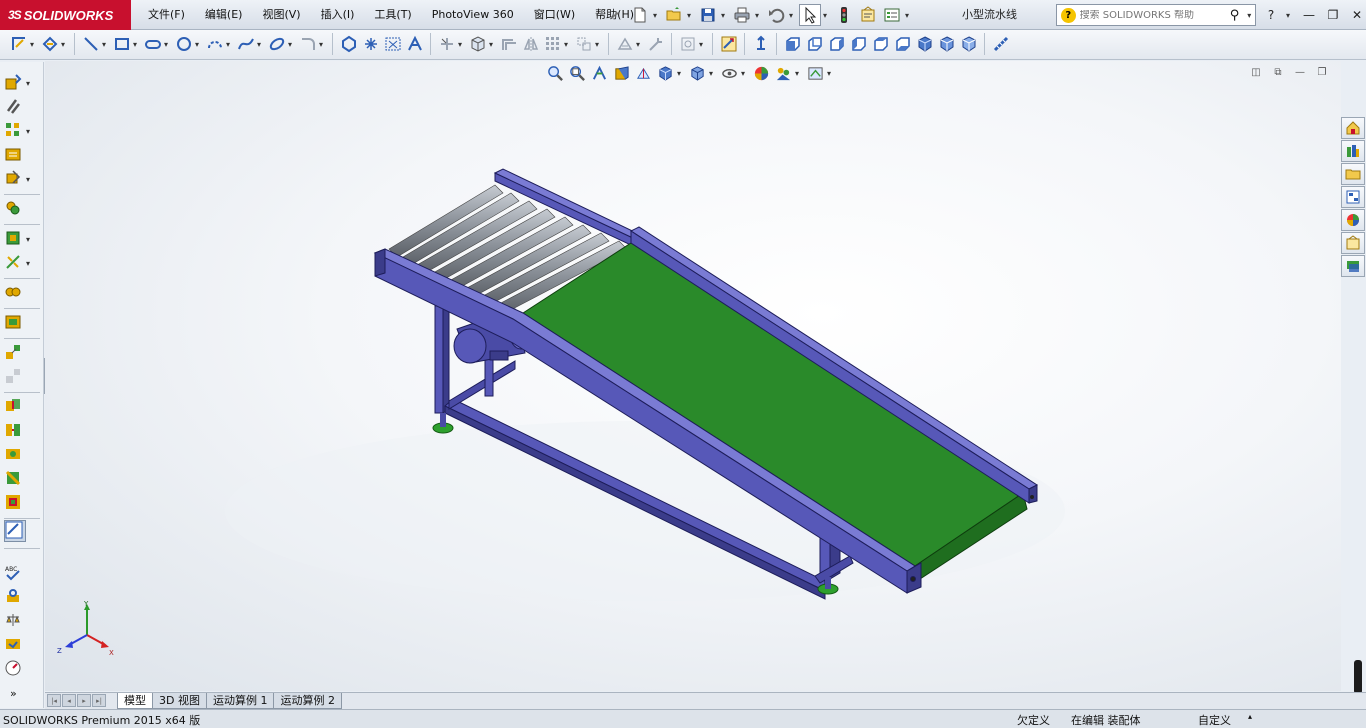  What do you see at coordinates (1152, 15) in the screenshot?
I see `help-search-input` at bounding box center [1152, 15].